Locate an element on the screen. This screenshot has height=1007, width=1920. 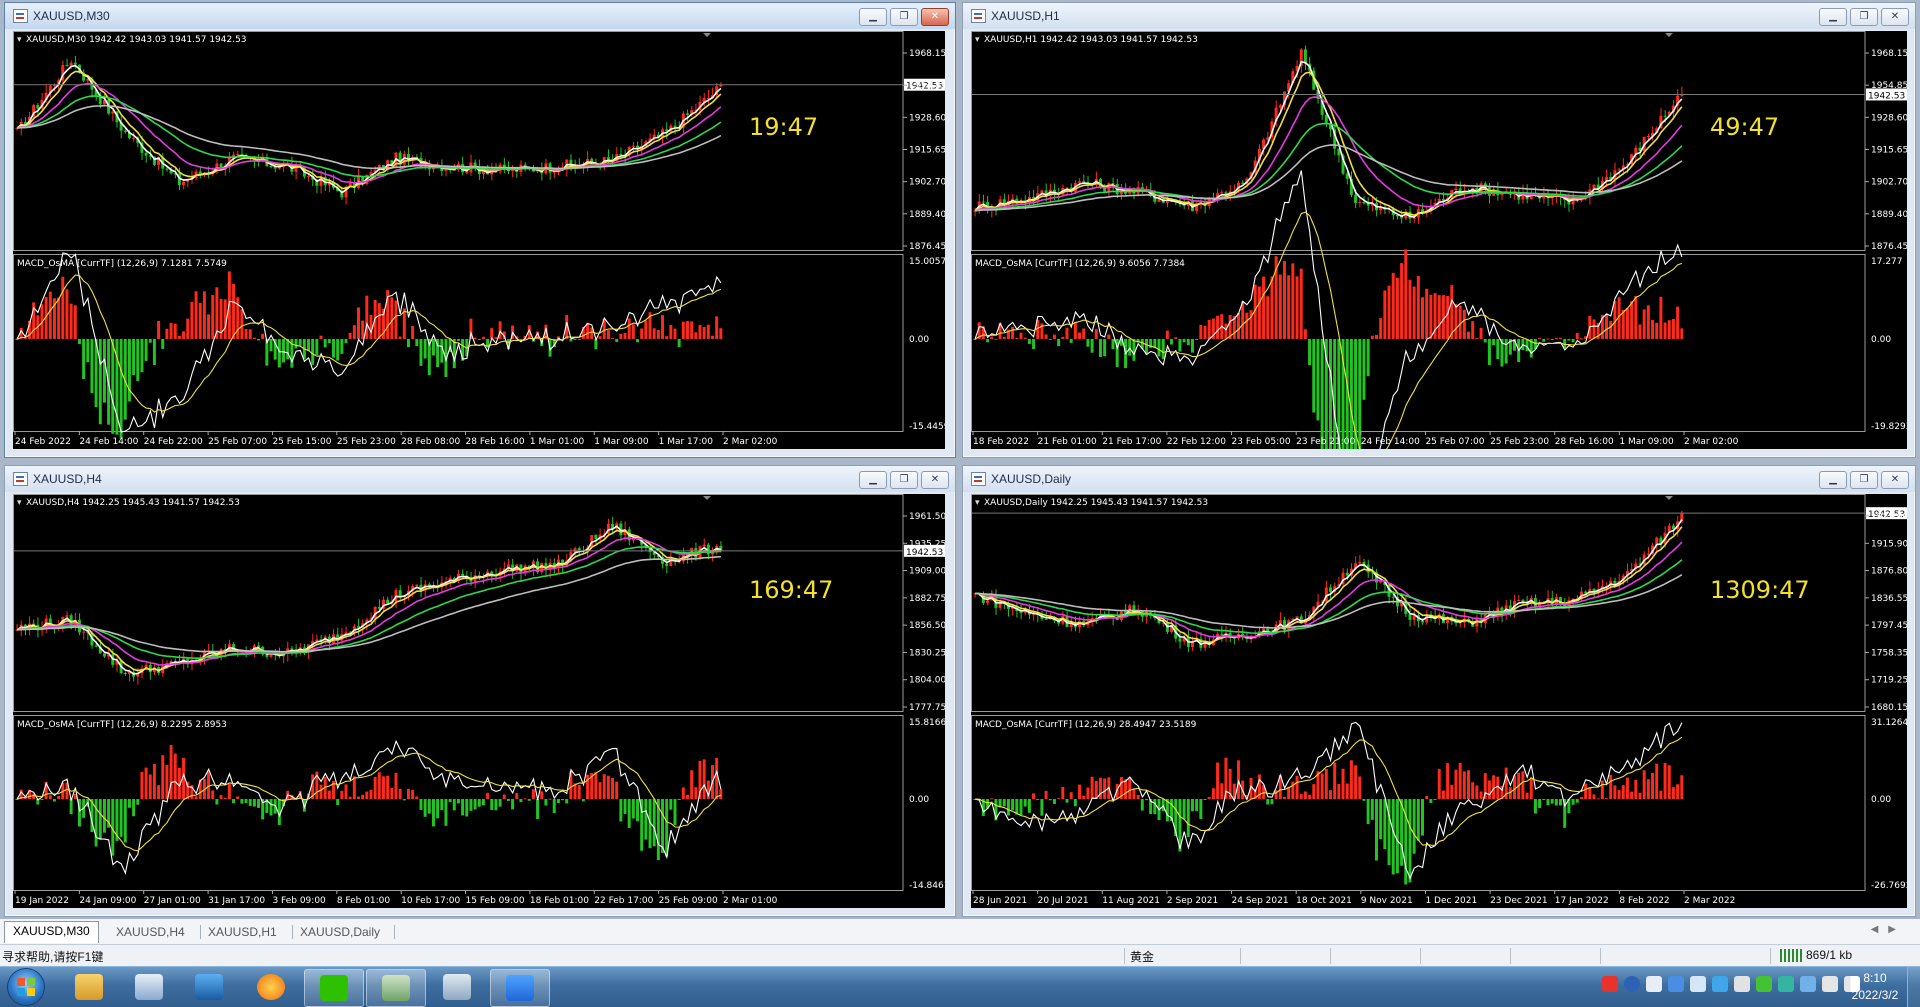
price-tick-label: 1902.70 is located at coordinates (927, 183).